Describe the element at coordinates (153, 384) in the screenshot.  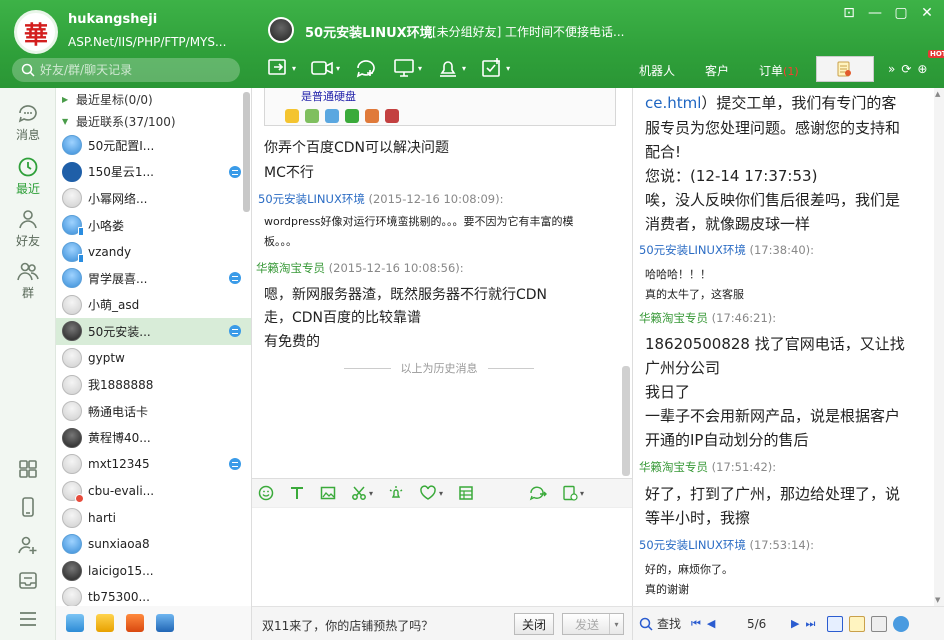
I see `contact-item: 我1888888` at that location.